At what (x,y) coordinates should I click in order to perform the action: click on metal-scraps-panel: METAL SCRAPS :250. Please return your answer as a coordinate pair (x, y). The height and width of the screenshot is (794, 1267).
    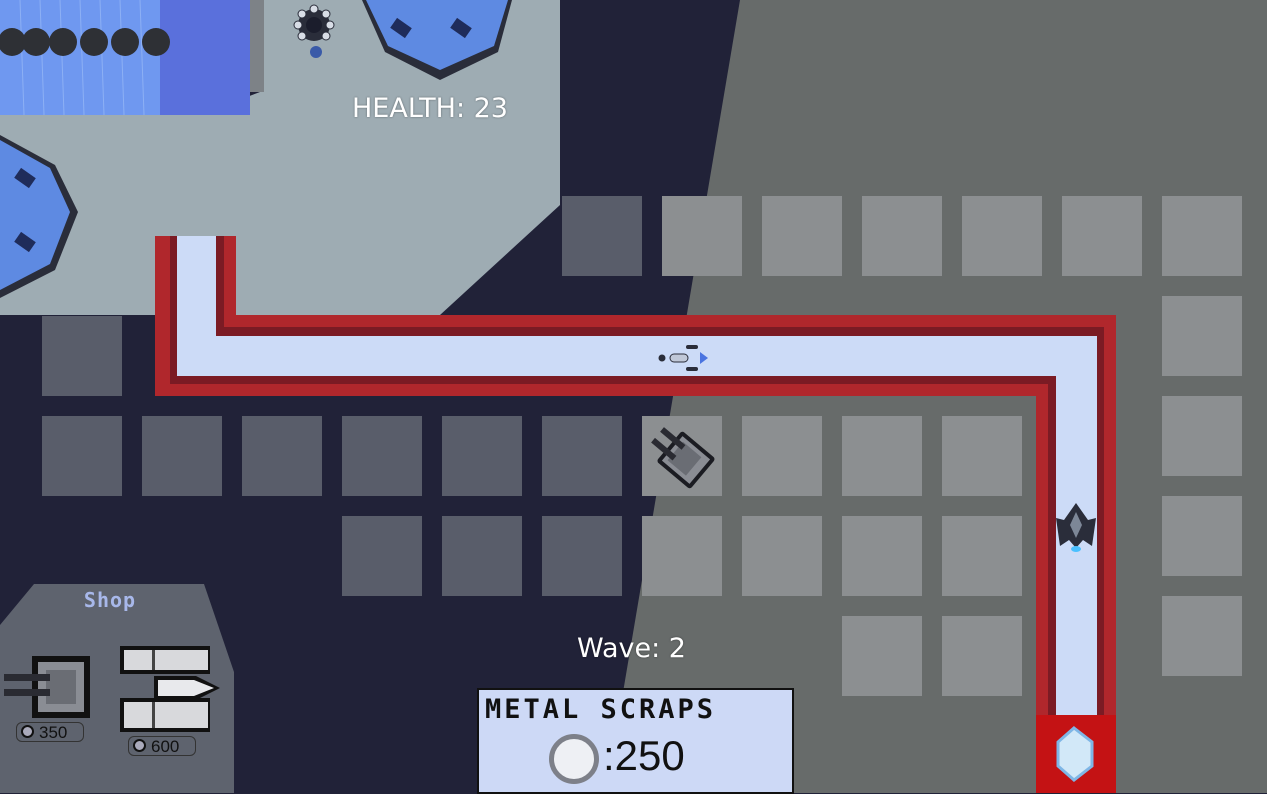
    Looking at the image, I should click on (635, 741).